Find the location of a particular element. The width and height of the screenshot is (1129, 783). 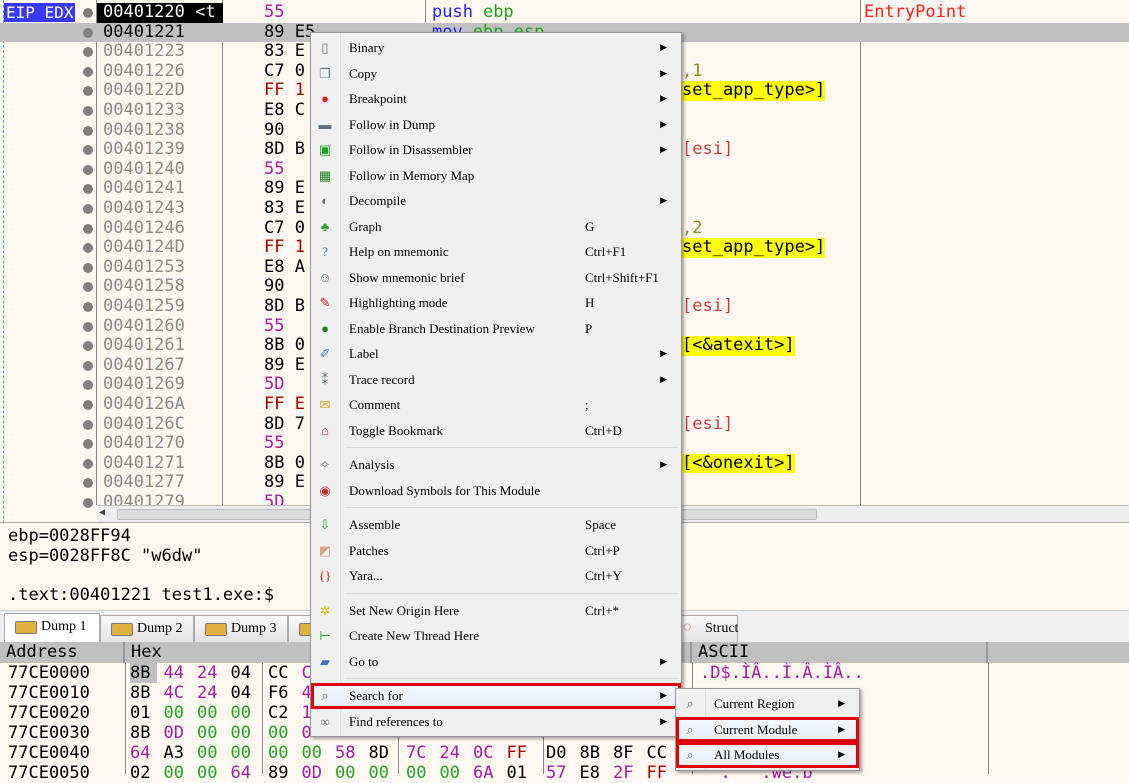

hex-byte: 2F is located at coordinates (626, 773).